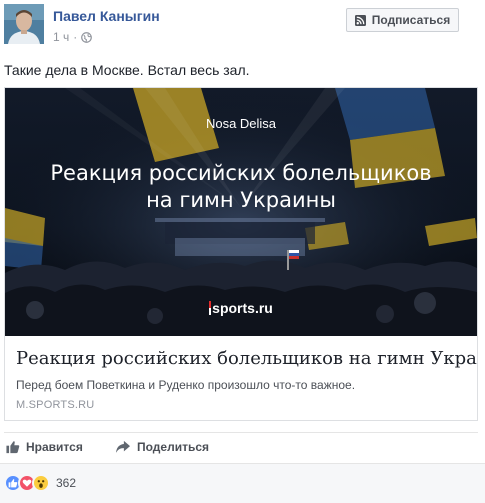 The image size is (485, 503). What do you see at coordinates (54, 447) in the screenshot?
I see `like-label: Нравится` at bounding box center [54, 447].